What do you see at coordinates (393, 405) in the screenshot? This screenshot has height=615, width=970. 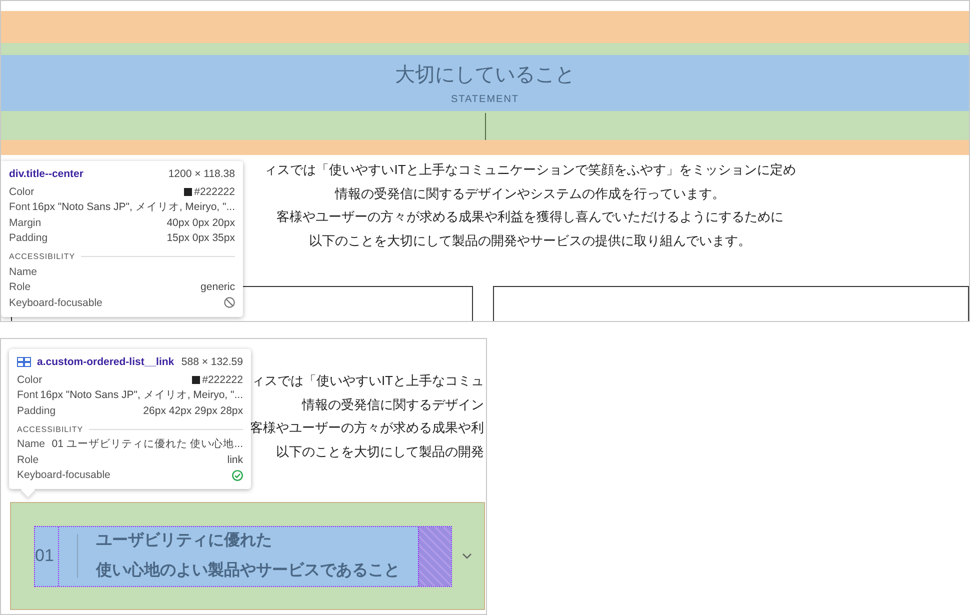 I see `intro-text: 情報の受発信に関するデザイン` at bounding box center [393, 405].